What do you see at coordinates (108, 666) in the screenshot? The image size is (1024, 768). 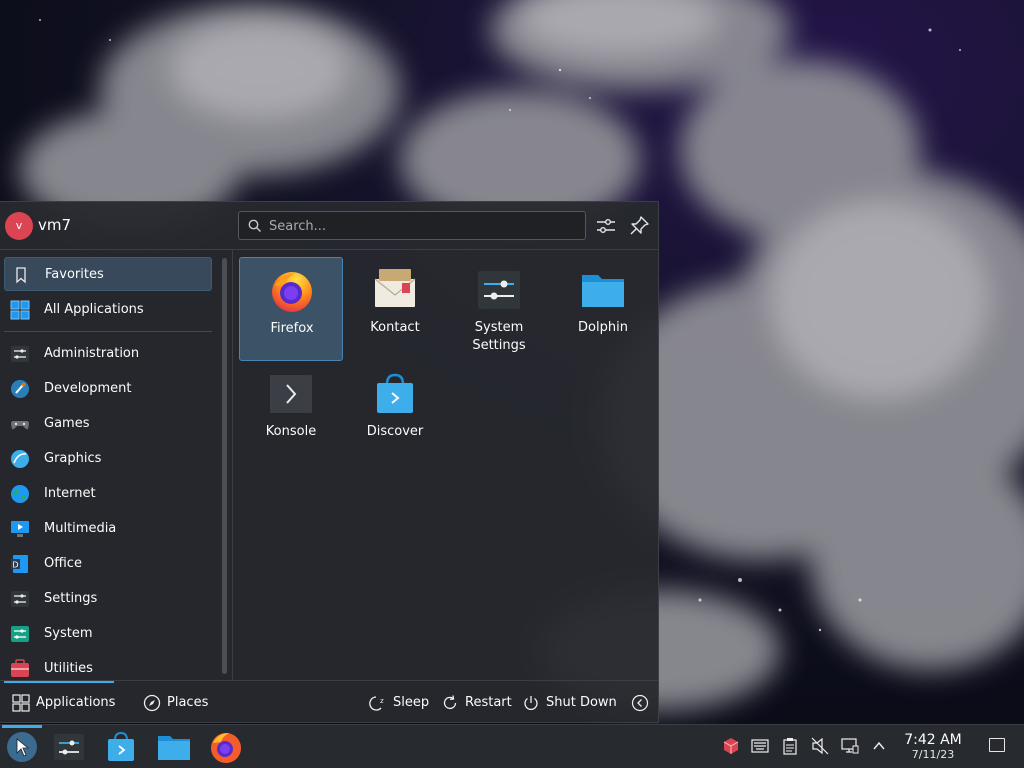 I see `sidebar-item-utilities: Utilities` at bounding box center [108, 666].